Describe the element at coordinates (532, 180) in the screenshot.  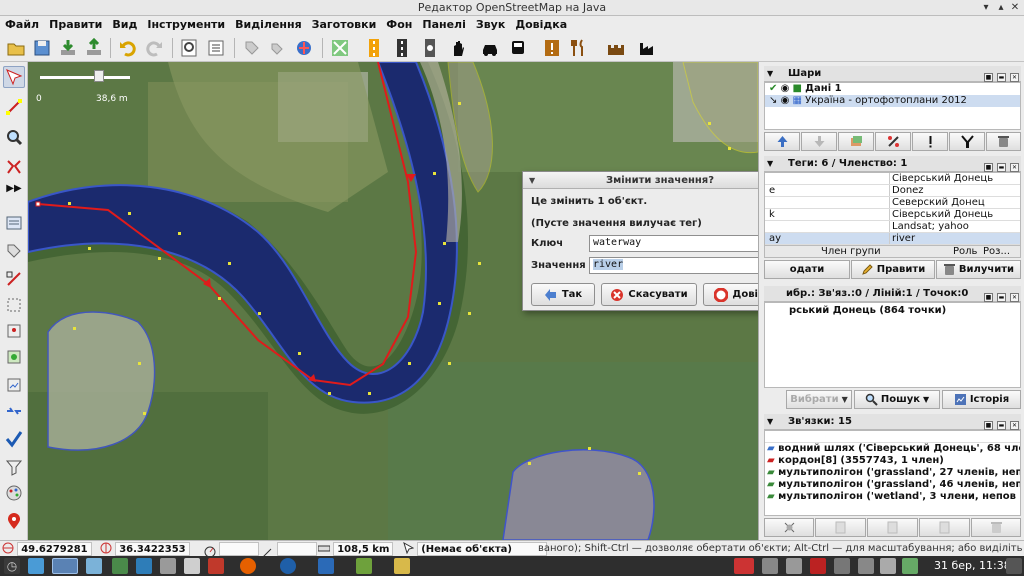
I see `dialog-menu-icon: ▼` at that location.